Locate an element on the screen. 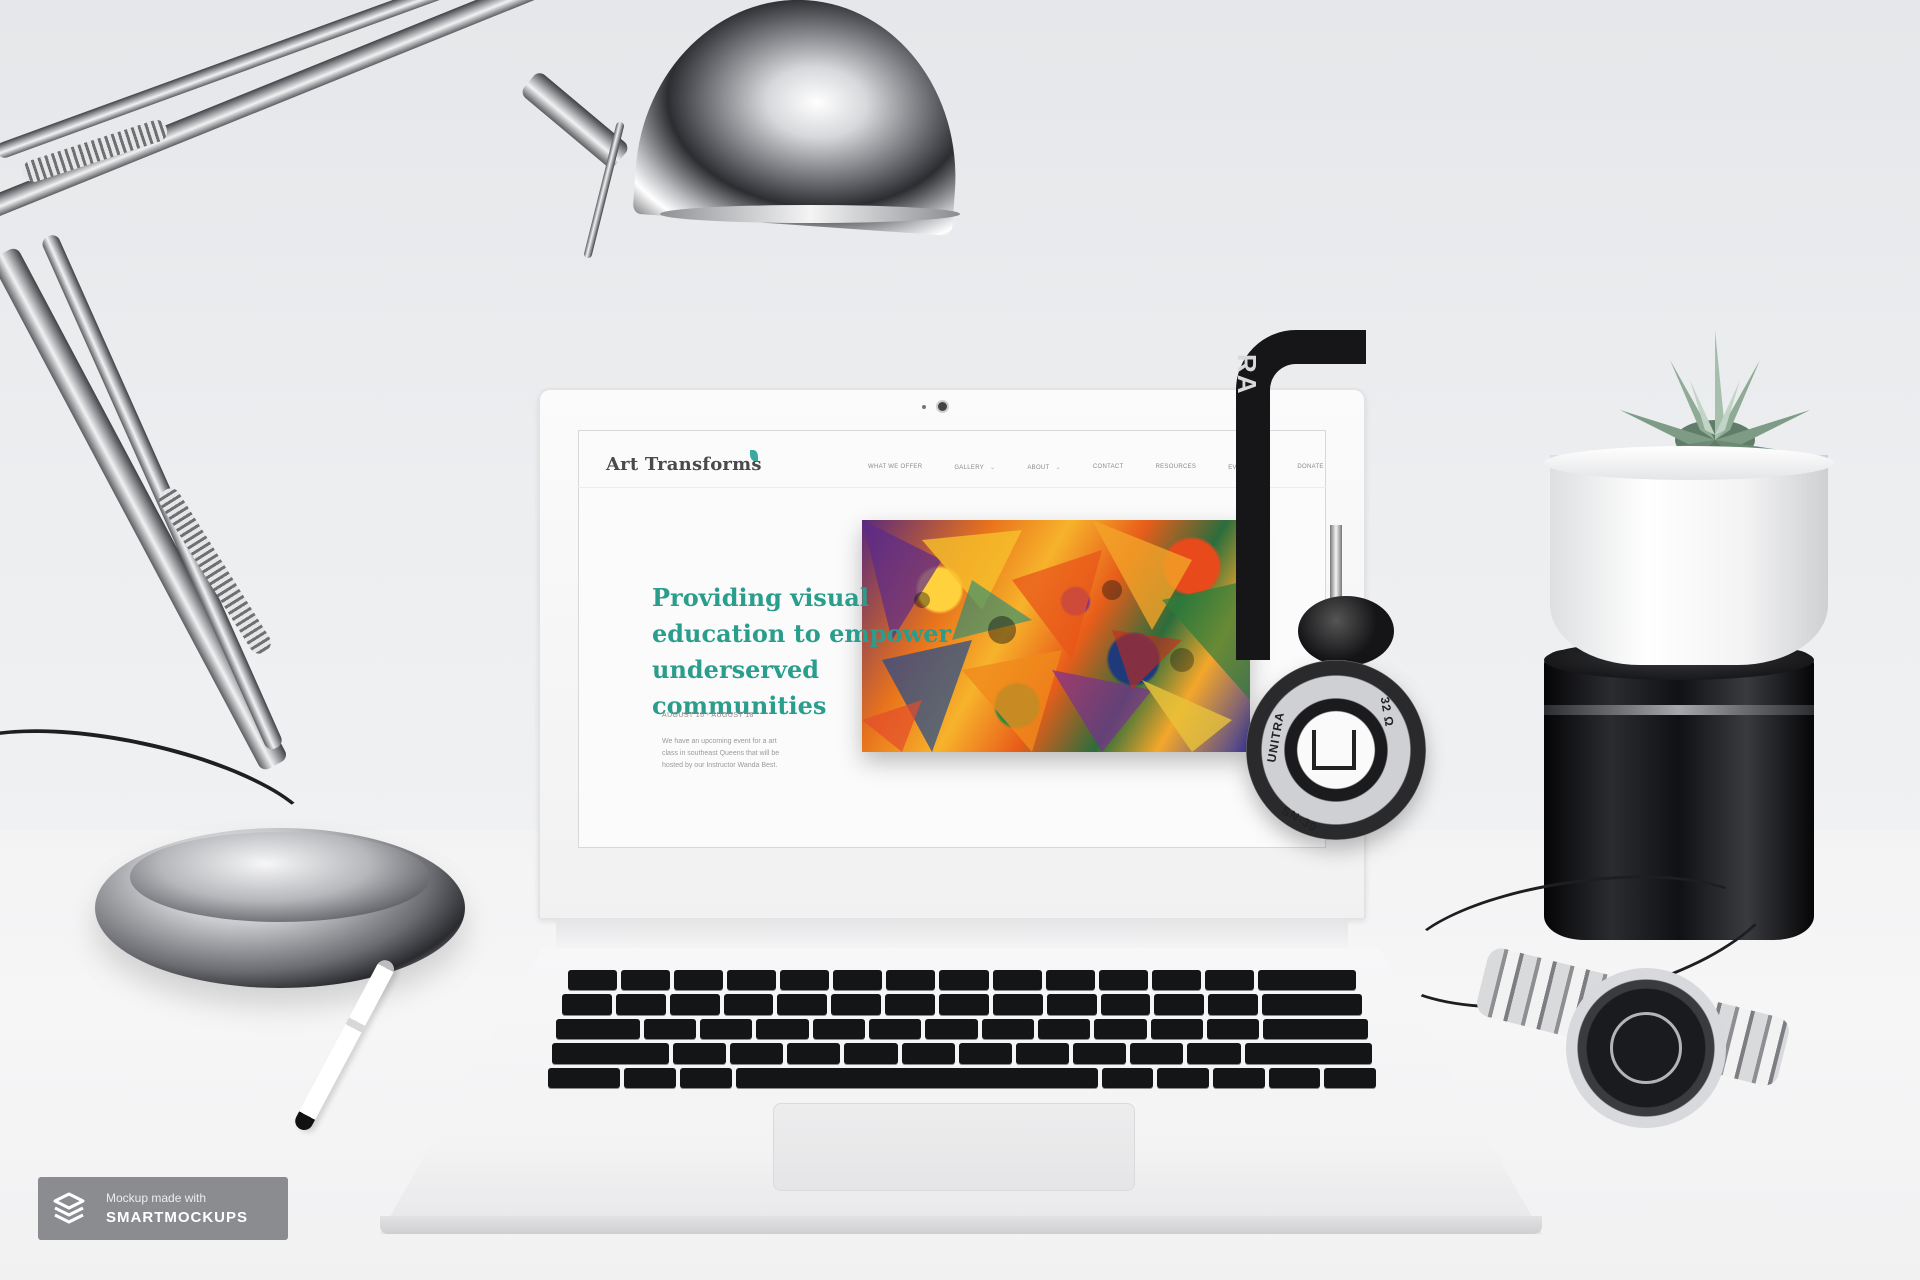 Image resolution: width=1920 pixels, height=1280 pixels. nav-item-gallery: GALLERY ⌄ is located at coordinates (974, 467).